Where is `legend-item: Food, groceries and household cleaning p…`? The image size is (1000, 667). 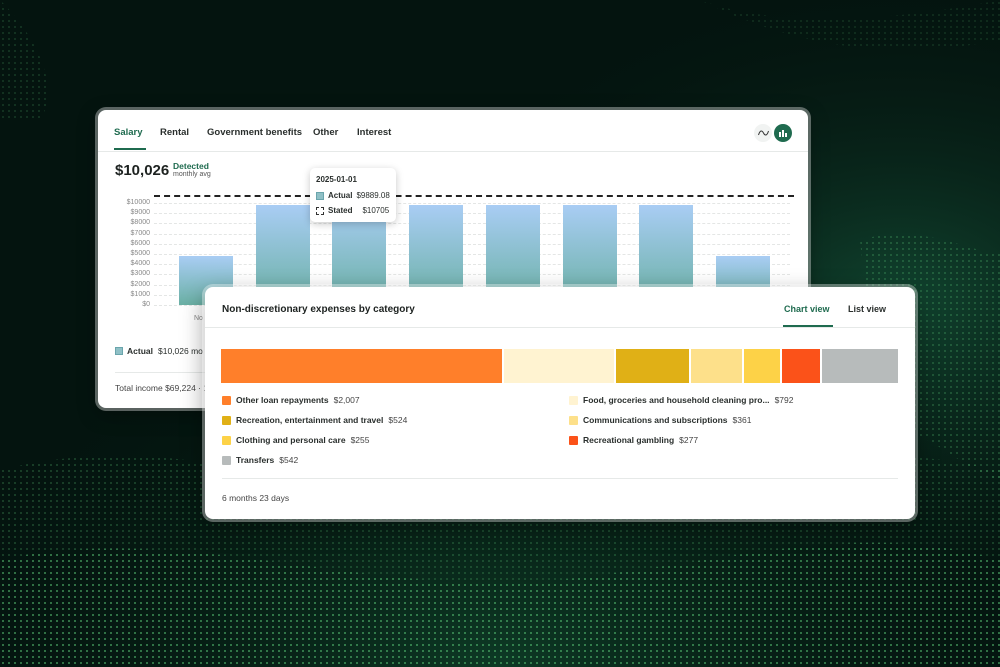
legend-item: Food, groceries and household cleaning p… is located at coordinates (681, 400).